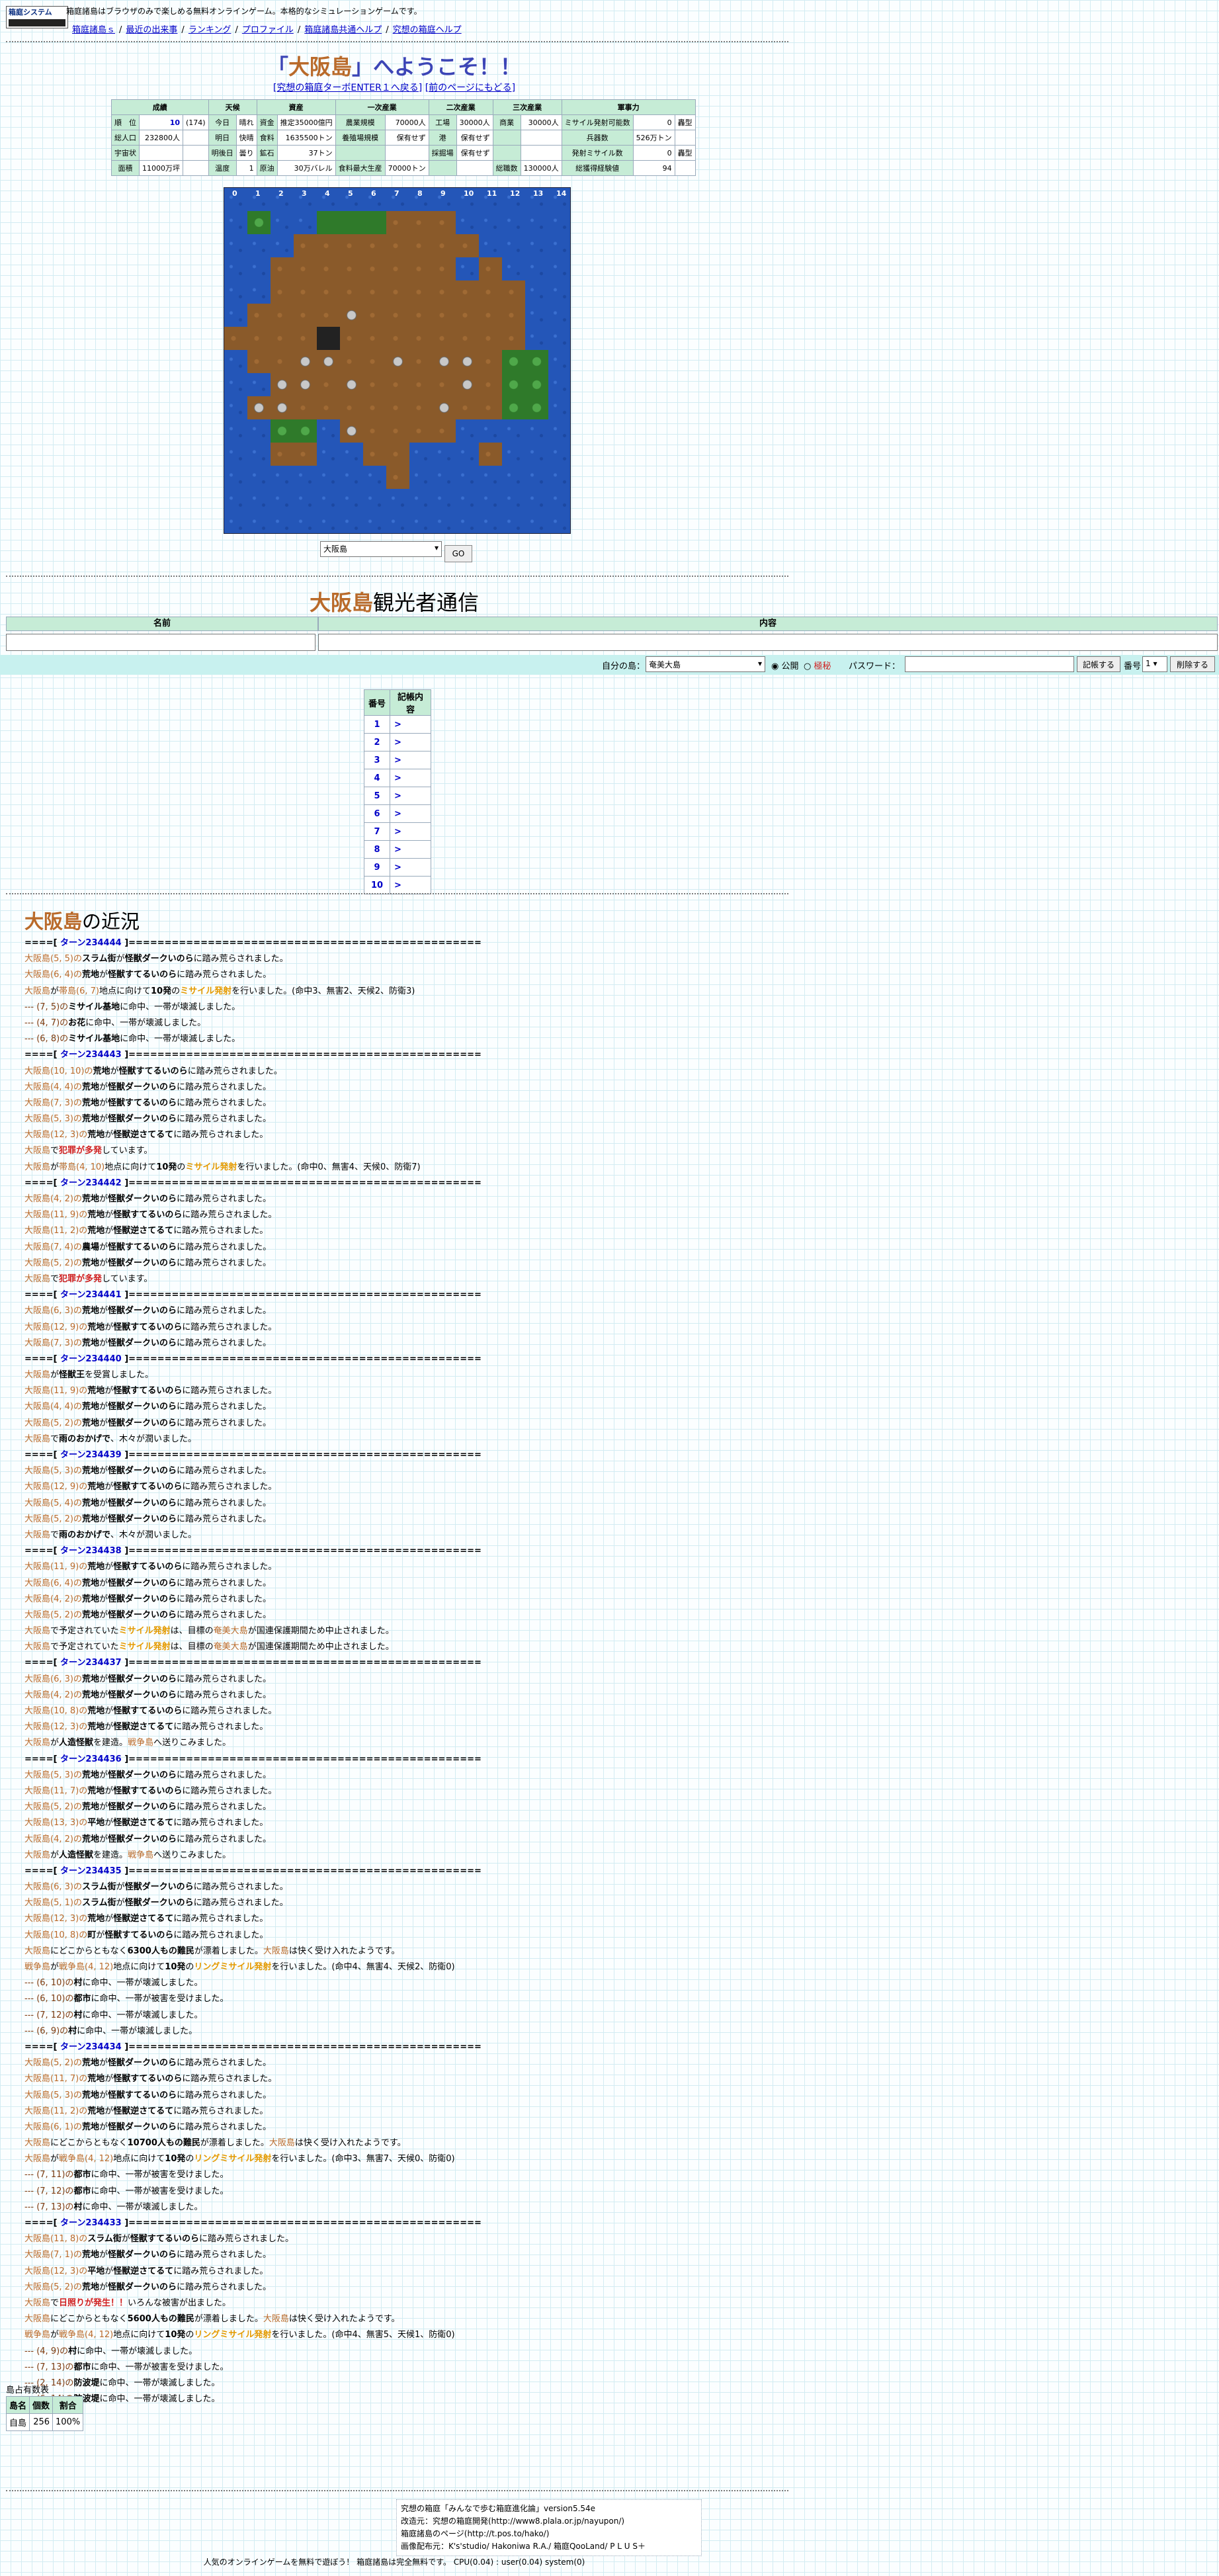 Image resolution: width=1219 pixels, height=2576 pixels. Describe the element at coordinates (347, 88) in the screenshot. I see `enter-link: [究想の箱庭ターボENTER１へ戻る]` at that location.